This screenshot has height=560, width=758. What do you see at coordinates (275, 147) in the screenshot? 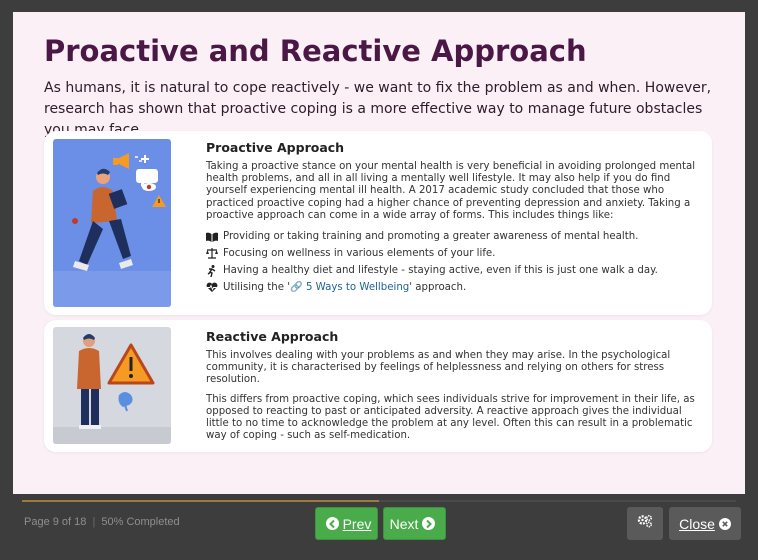
I see `proactive-title: Proactive Approach` at bounding box center [275, 147].